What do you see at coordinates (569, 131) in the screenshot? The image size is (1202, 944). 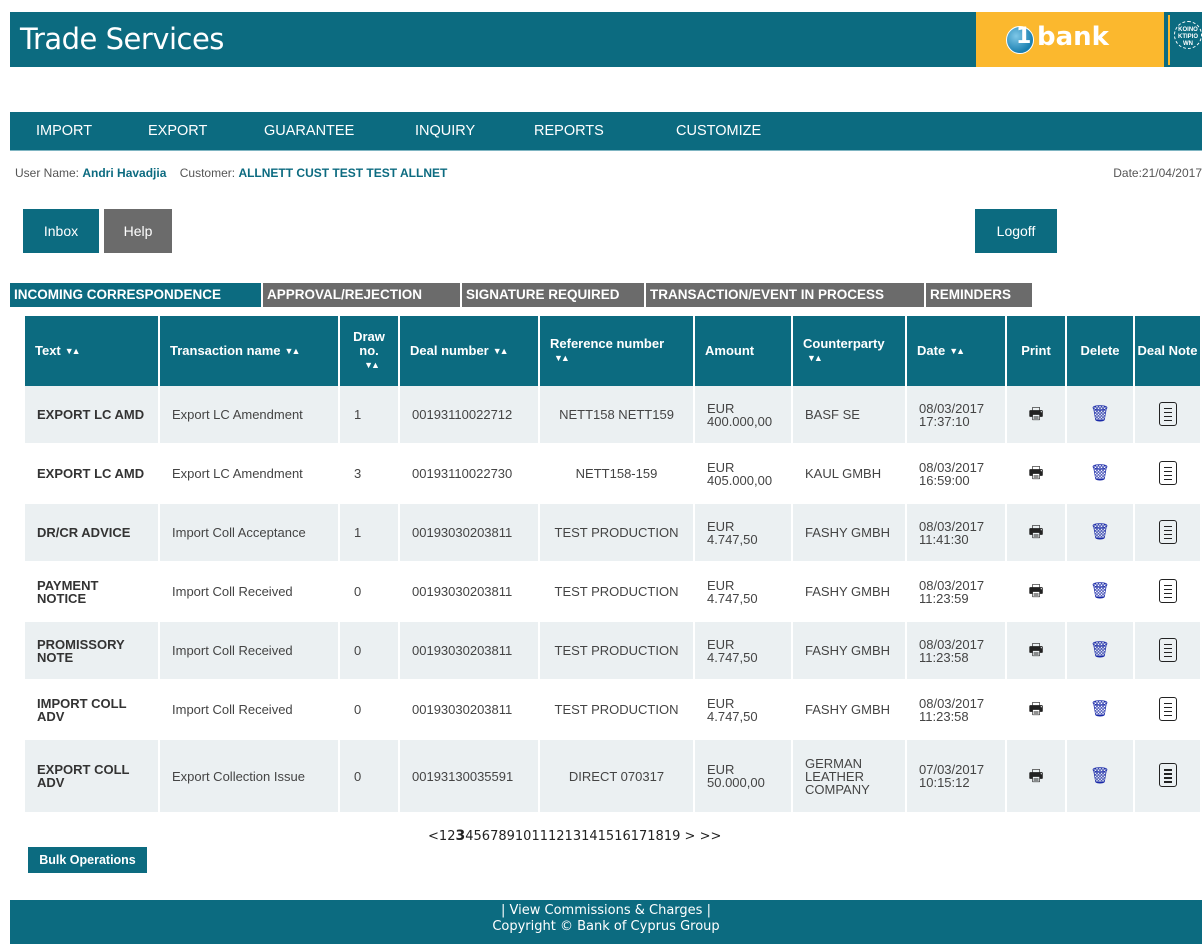 I see `nav-reports: REPORTS` at bounding box center [569, 131].